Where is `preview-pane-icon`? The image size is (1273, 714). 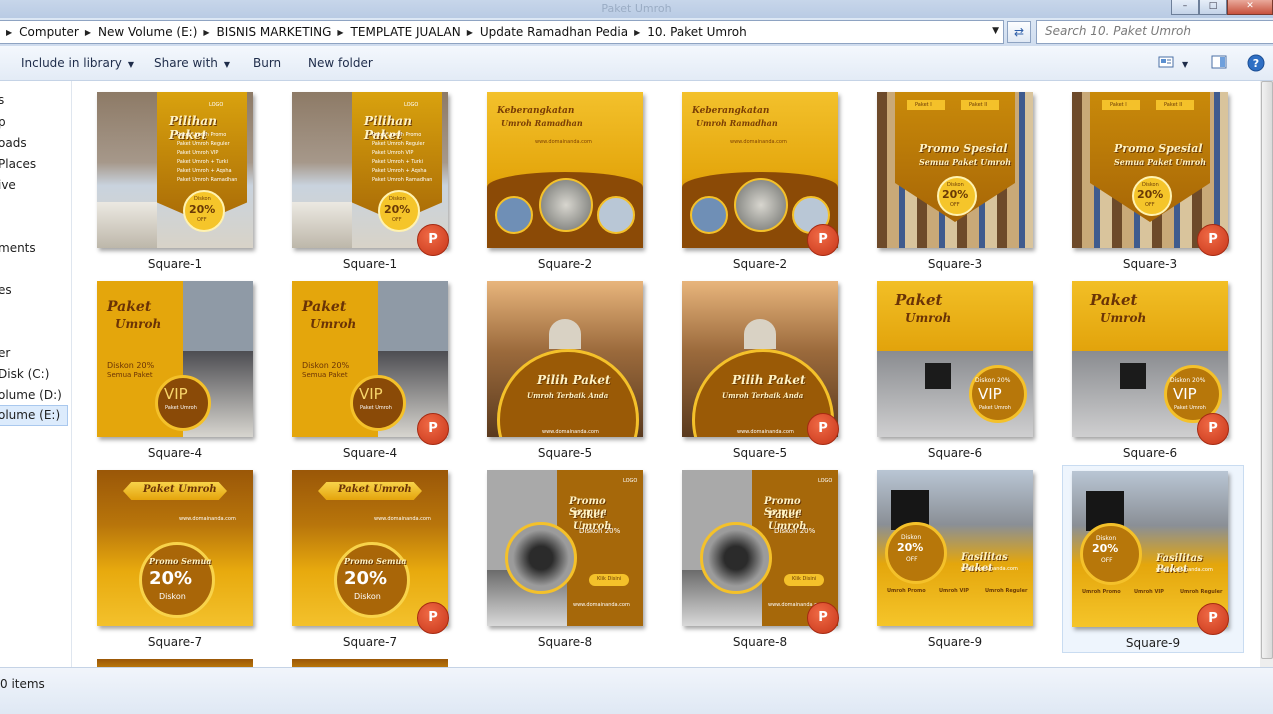 preview-pane-icon is located at coordinates (1219, 63).